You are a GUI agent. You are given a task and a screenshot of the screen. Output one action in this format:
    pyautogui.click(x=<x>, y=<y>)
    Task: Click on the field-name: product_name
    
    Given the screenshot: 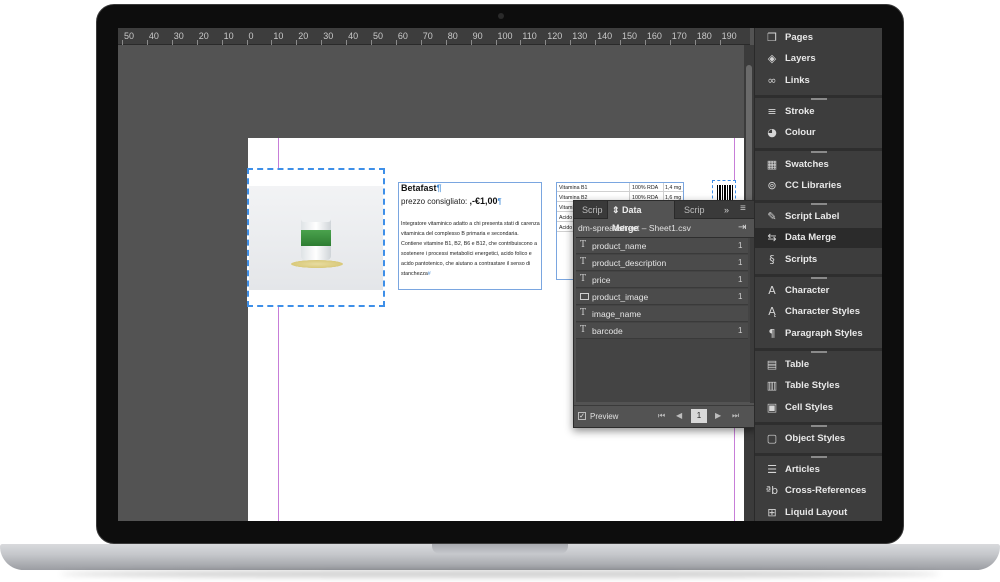 What is the action you would take?
    pyautogui.click(x=619, y=246)
    